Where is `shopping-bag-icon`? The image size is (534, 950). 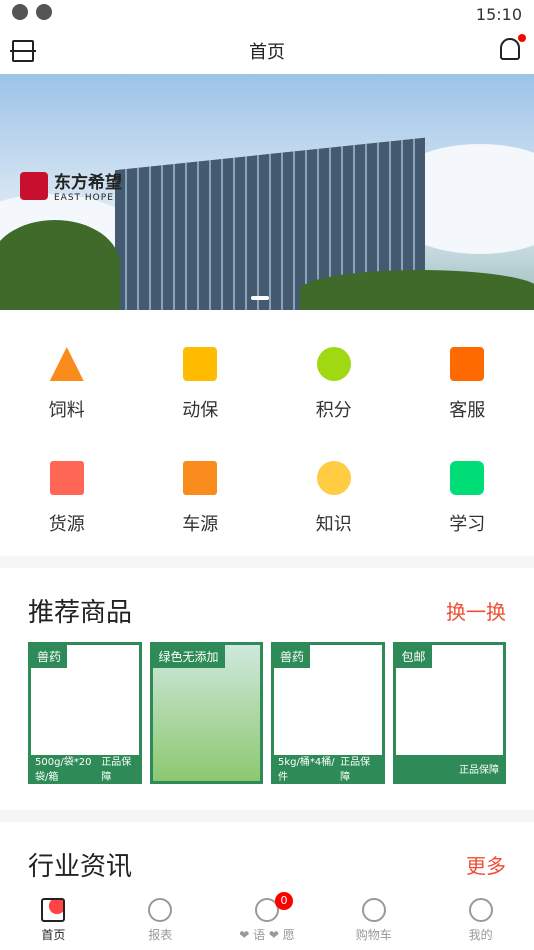 shopping-bag-icon is located at coordinates (467, 364).